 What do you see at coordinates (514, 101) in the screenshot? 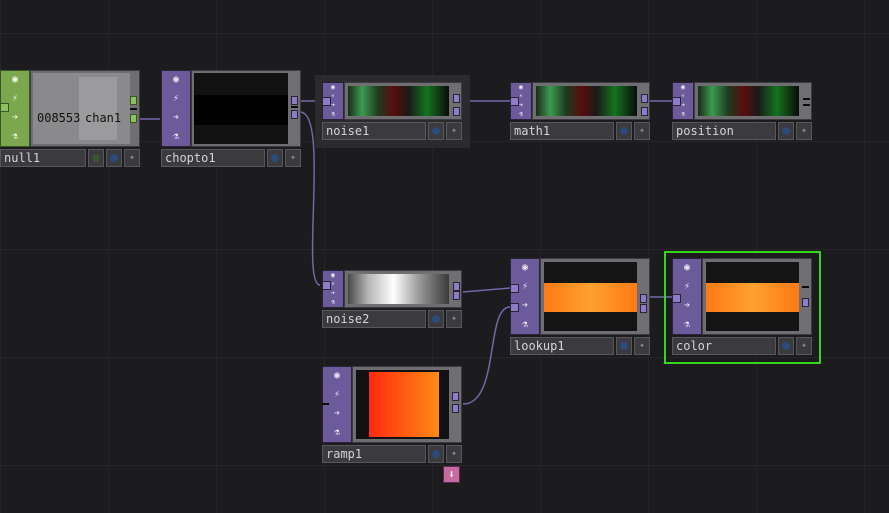
I see `node-math1-input-port` at bounding box center [514, 101].